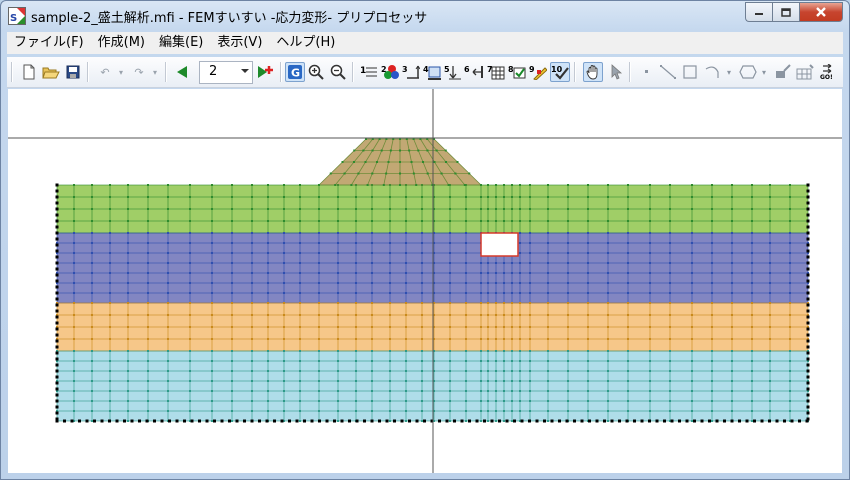 The width and height of the screenshot is (850, 480). What do you see at coordinates (316, 72) in the screenshot?
I see `zoom-in-icon` at bounding box center [316, 72].